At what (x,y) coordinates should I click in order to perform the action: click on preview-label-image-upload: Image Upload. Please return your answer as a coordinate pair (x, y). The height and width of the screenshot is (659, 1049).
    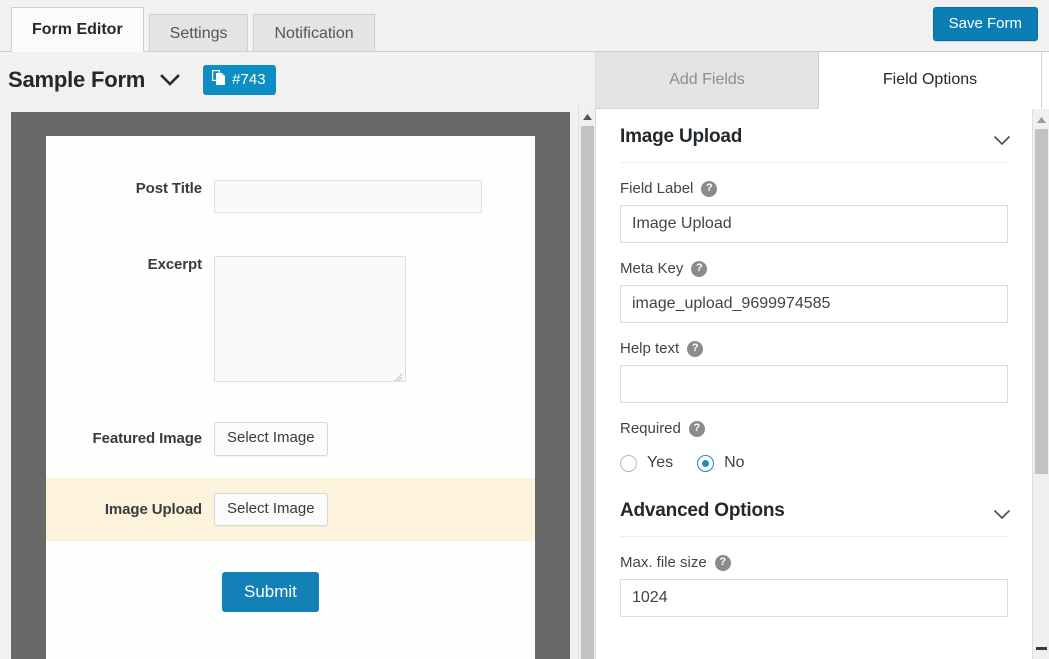
    Looking at the image, I should click on (153, 509).